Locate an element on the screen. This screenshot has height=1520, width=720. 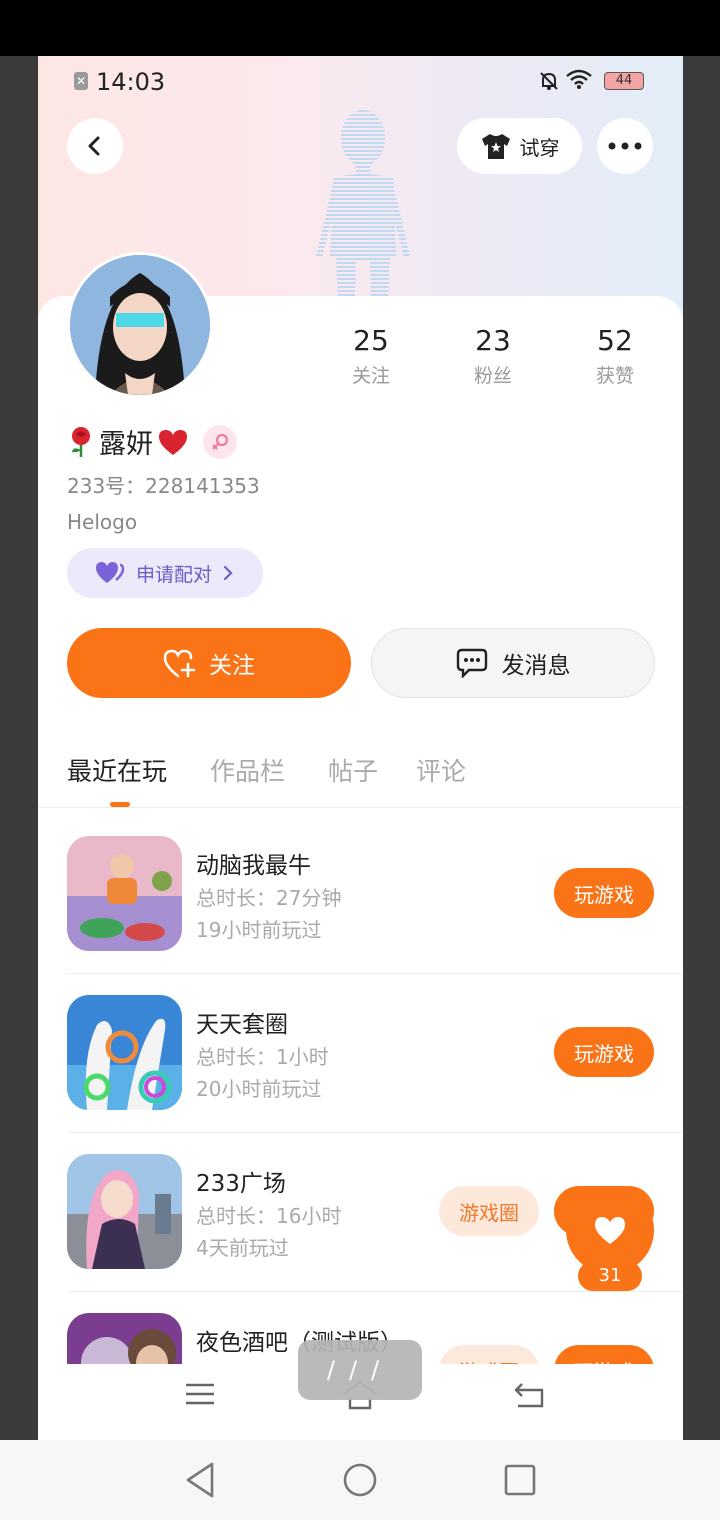
game-duration: 总时长：27分钟 is located at coordinates (269, 898).